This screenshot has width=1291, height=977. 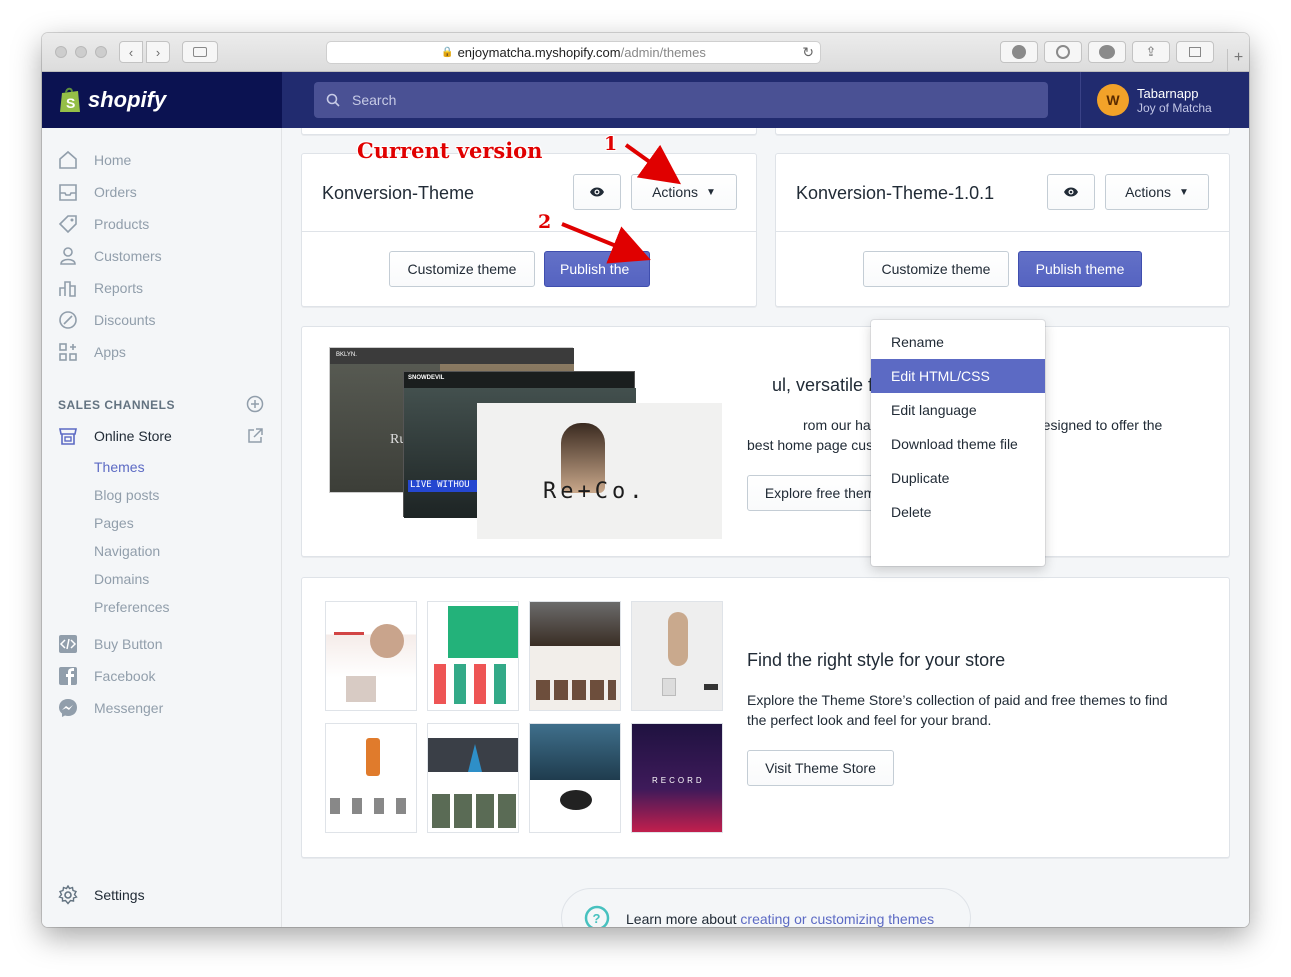 I want to click on sidebar-item-customers: Customers, so click(x=110, y=256).